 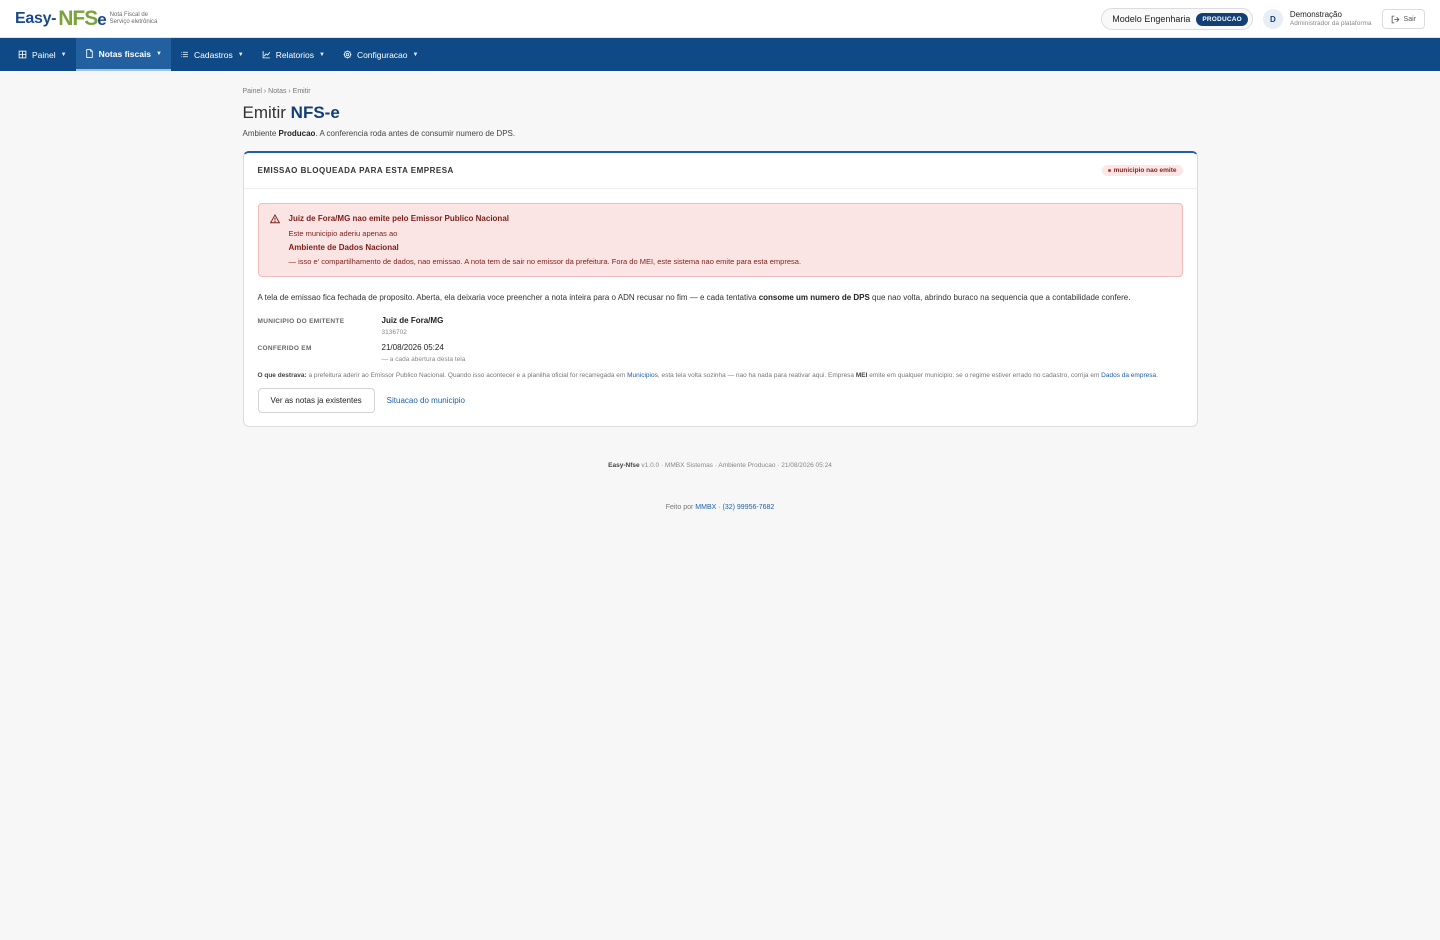 What do you see at coordinates (343, 247) in the screenshot?
I see `alert-emphasis: Ambiente de Dados Nacional` at bounding box center [343, 247].